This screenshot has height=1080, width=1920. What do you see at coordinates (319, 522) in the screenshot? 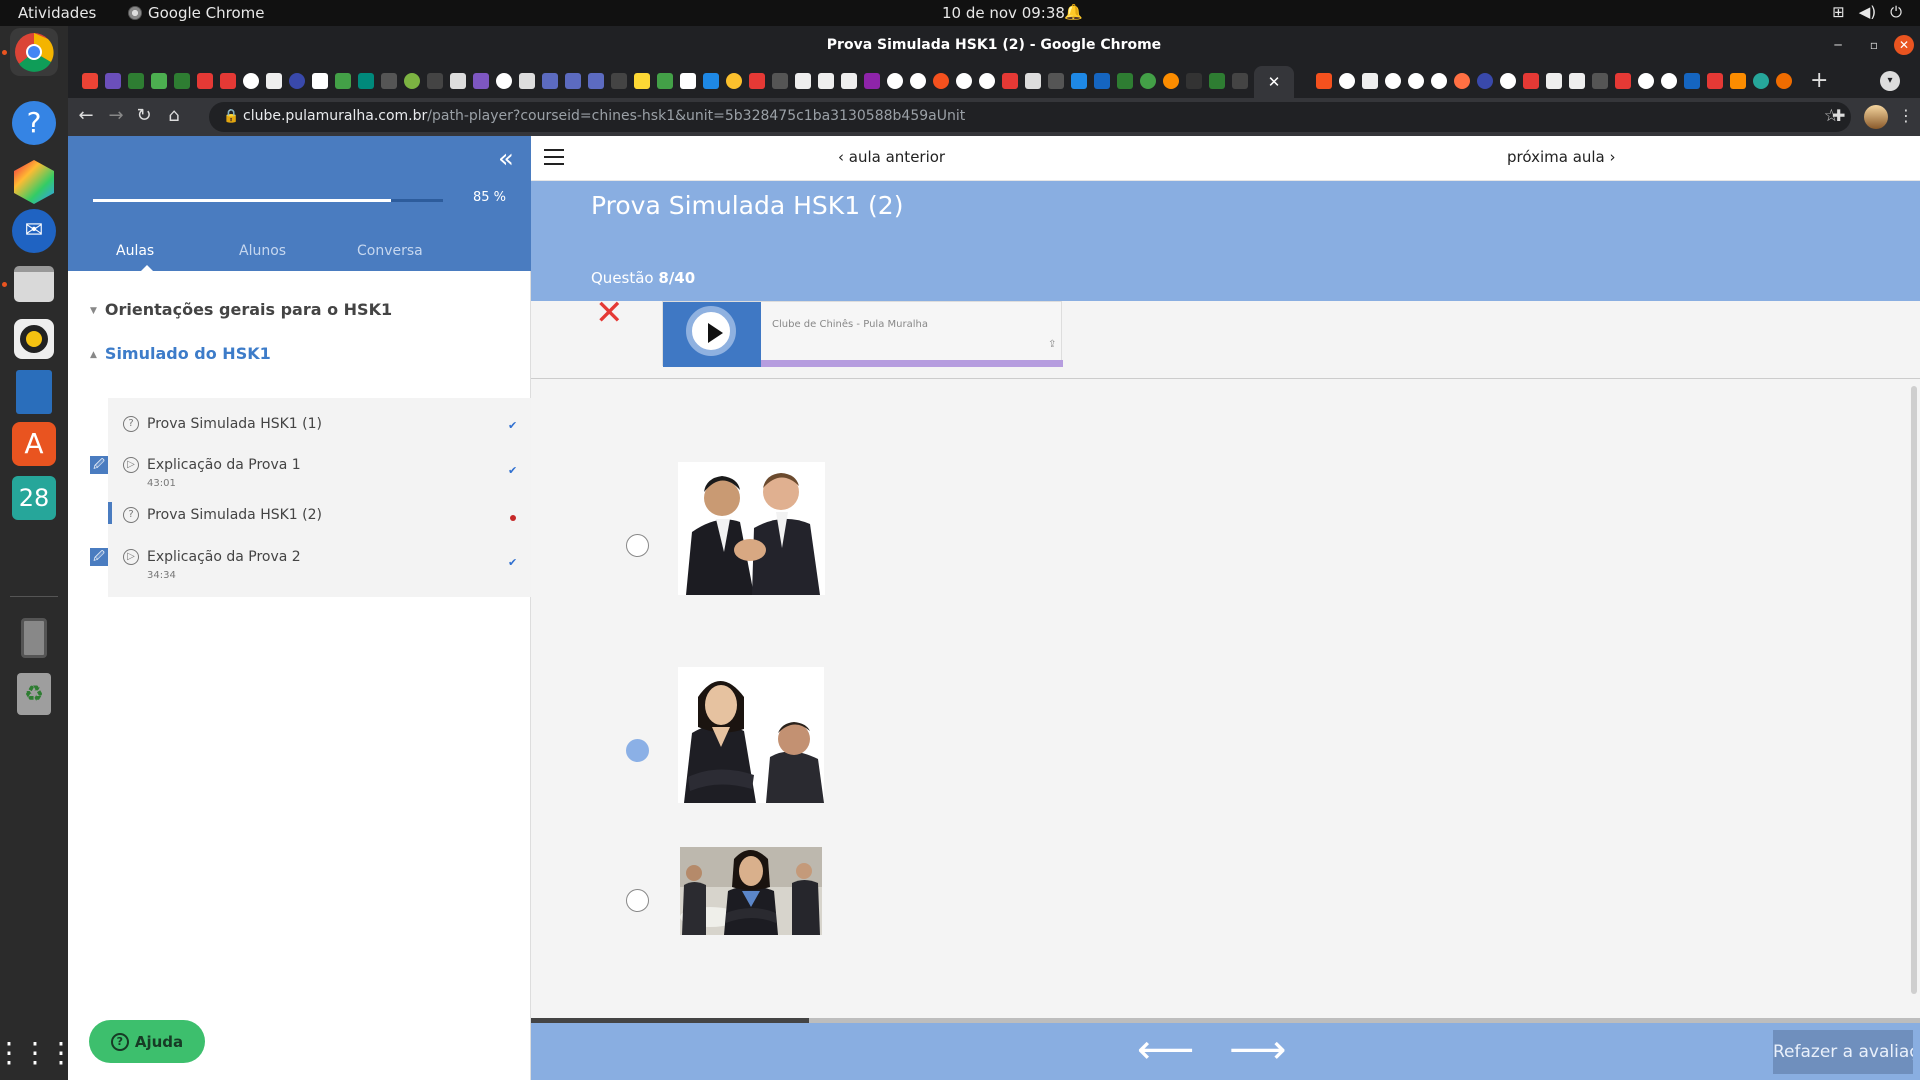
I see `lesson-item-current: ? Prova Simulada HSK1 (2)` at bounding box center [319, 522].